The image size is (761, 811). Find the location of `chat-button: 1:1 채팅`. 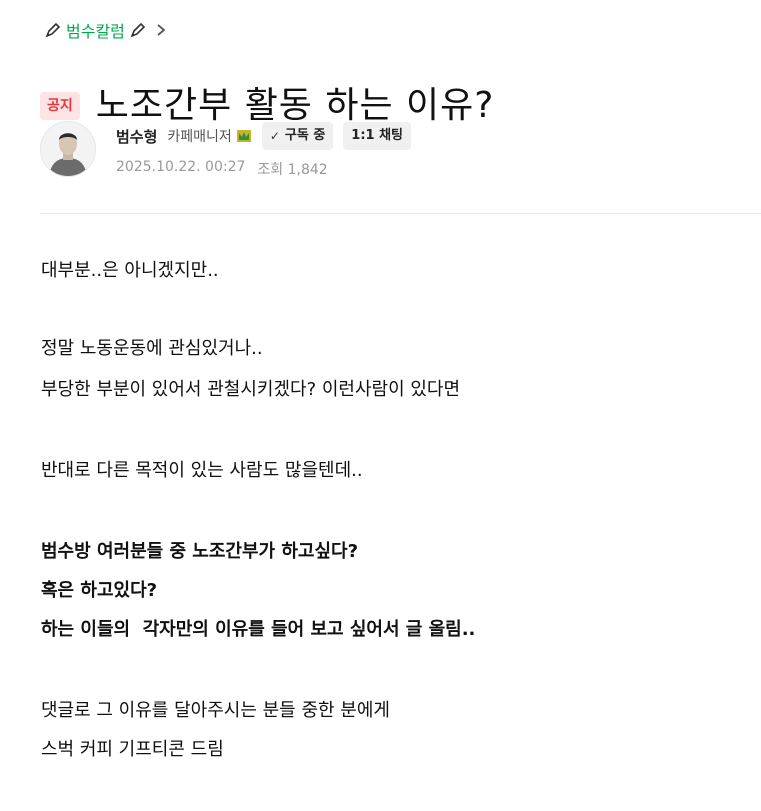

chat-button: 1:1 채팅 is located at coordinates (377, 136).